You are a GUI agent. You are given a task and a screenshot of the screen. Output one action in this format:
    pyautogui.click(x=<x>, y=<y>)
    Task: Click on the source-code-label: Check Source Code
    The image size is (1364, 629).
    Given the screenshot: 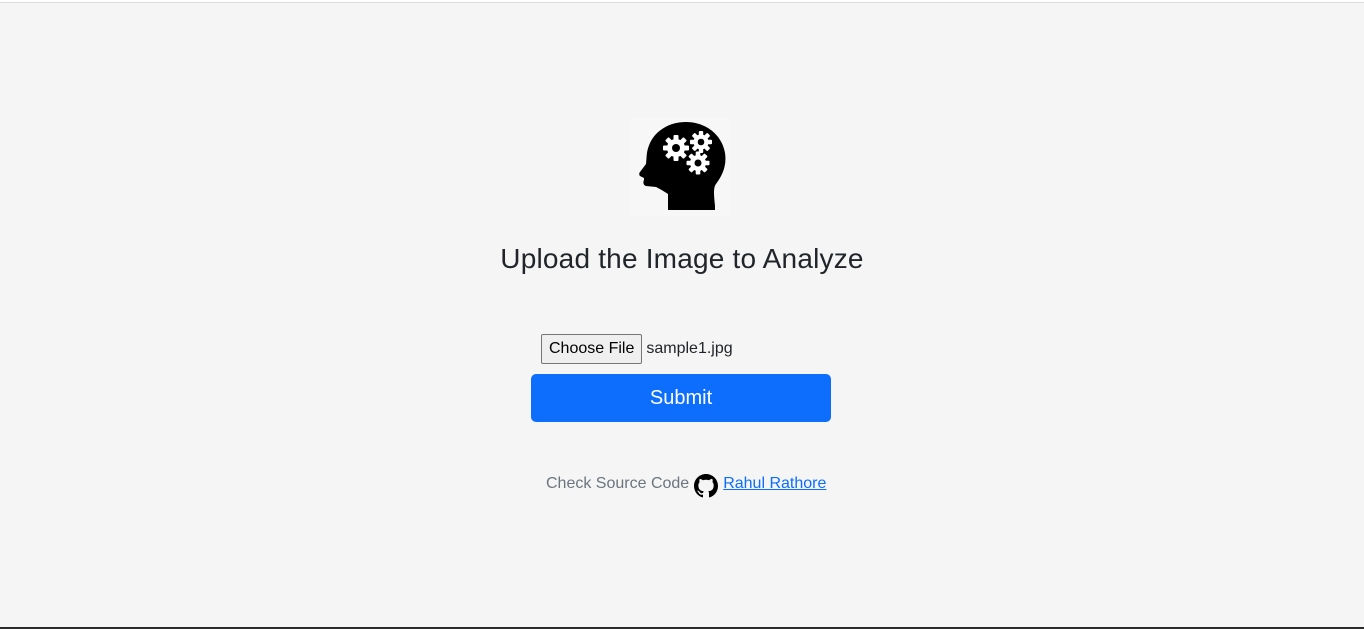 What is the action you would take?
    pyautogui.click(x=618, y=483)
    